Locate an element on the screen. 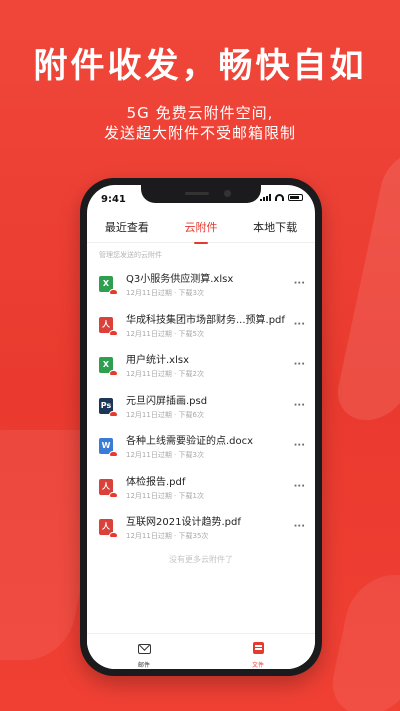  hero-title: 附件收发，畅快自如 is located at coordinates (200, 66).